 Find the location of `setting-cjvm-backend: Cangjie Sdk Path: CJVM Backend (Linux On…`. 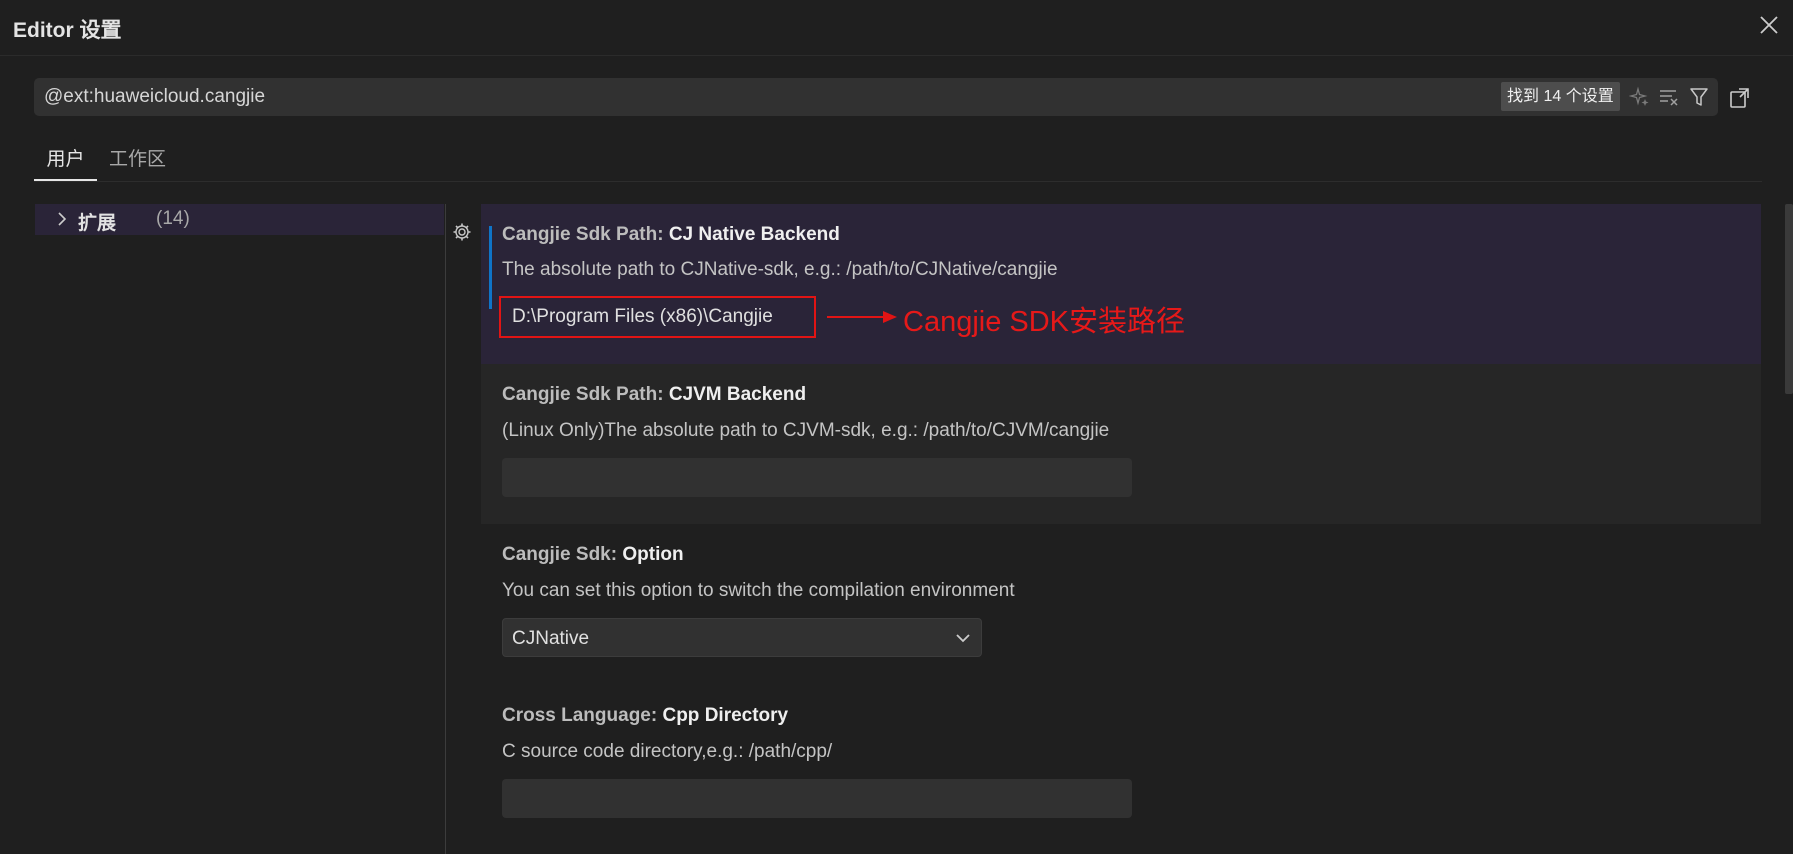

setting-cjvm-backend: Cangjie Sdk Path: CJVM Backend (Linux On… is located at coordinates (1121, 444).